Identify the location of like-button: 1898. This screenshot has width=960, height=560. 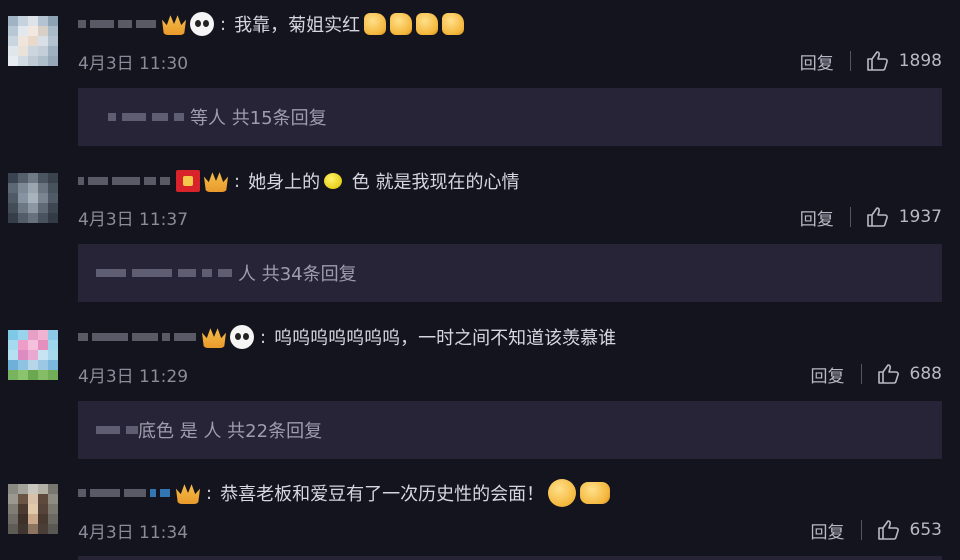
(904, 61).